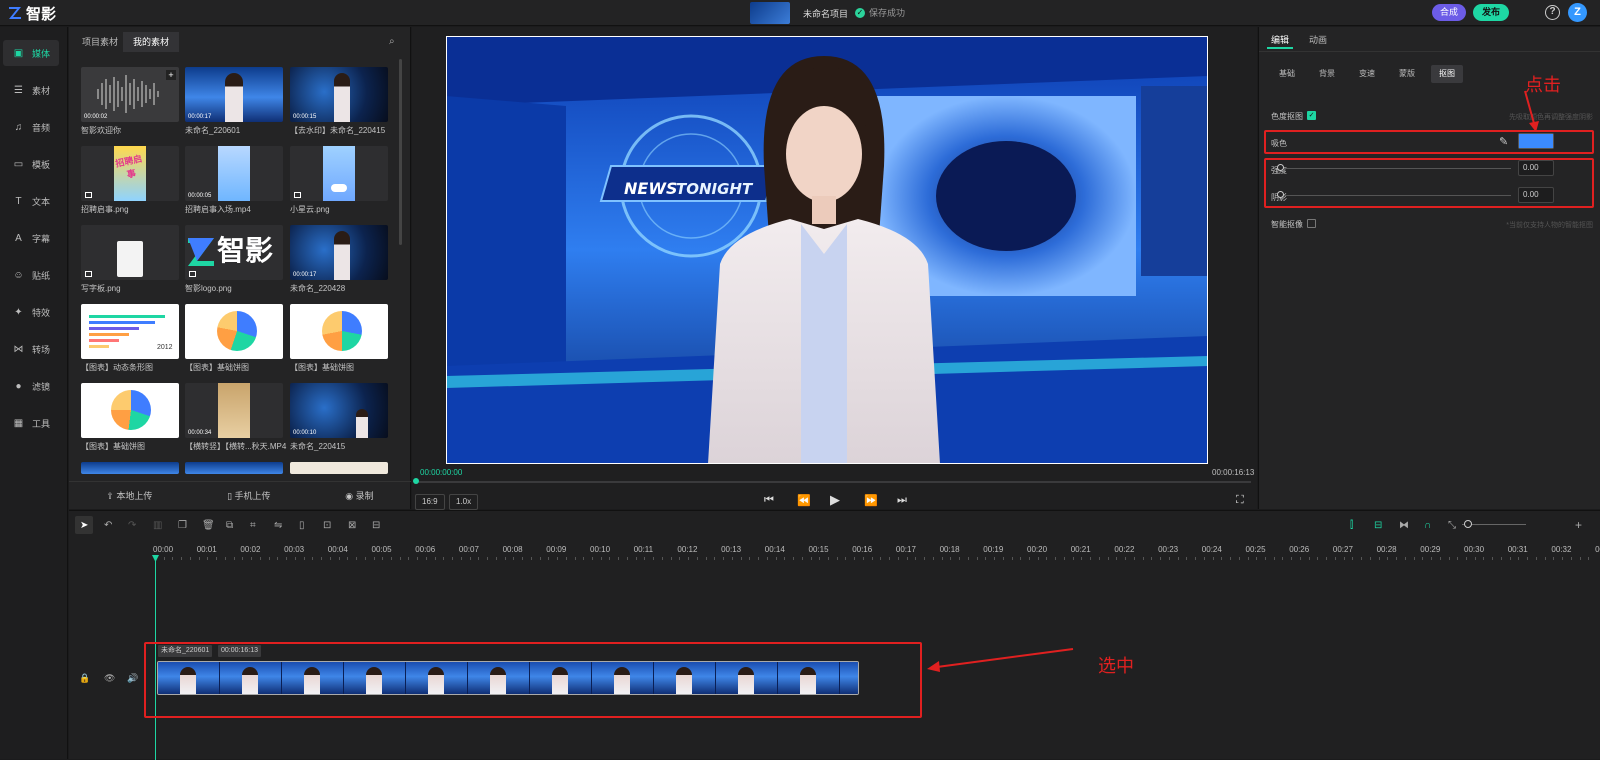 The image size is (1600, 760). Describe the element at coordinates (130, 94) in the screenshot. I see `asset-thumb: + 00:00:02` at that location.